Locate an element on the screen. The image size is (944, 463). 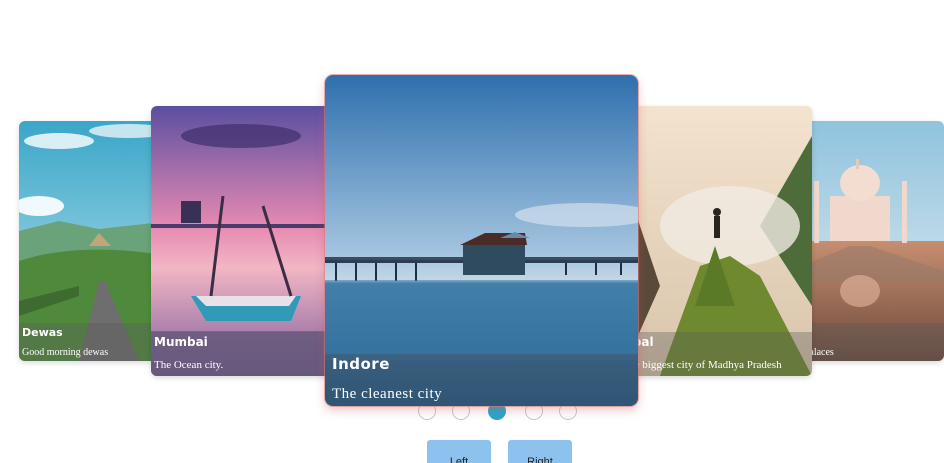
slide-title: hopal is located at coordinates (716, 342).